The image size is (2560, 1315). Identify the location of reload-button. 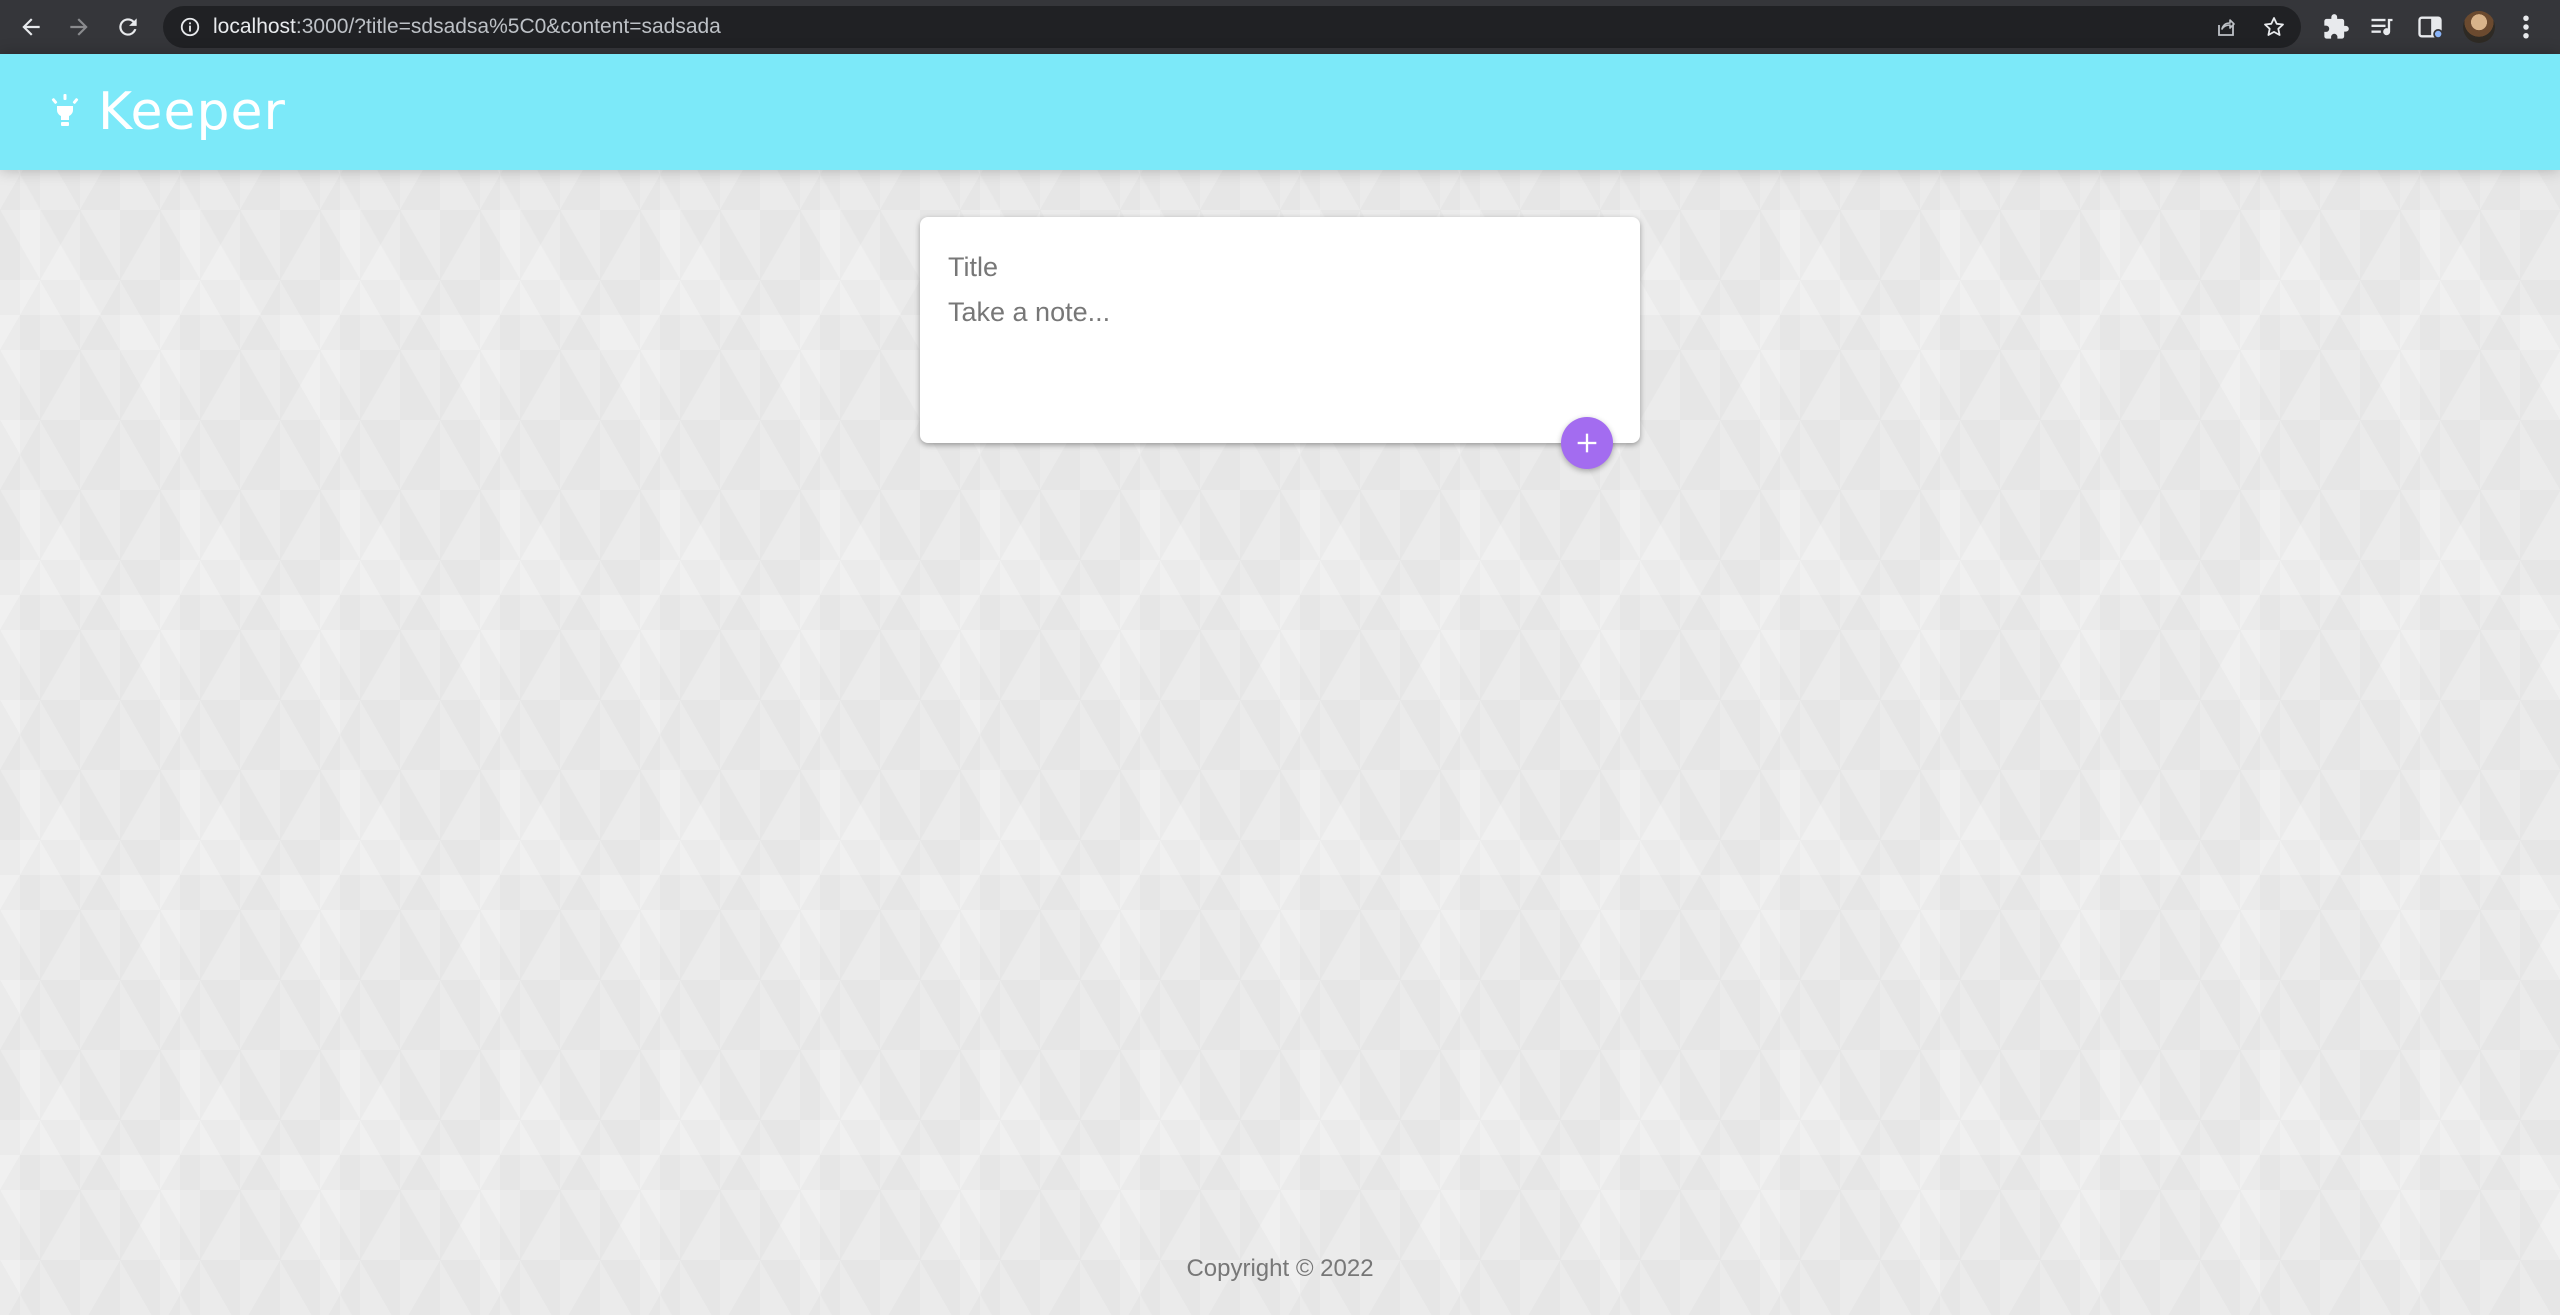
(128, 27).